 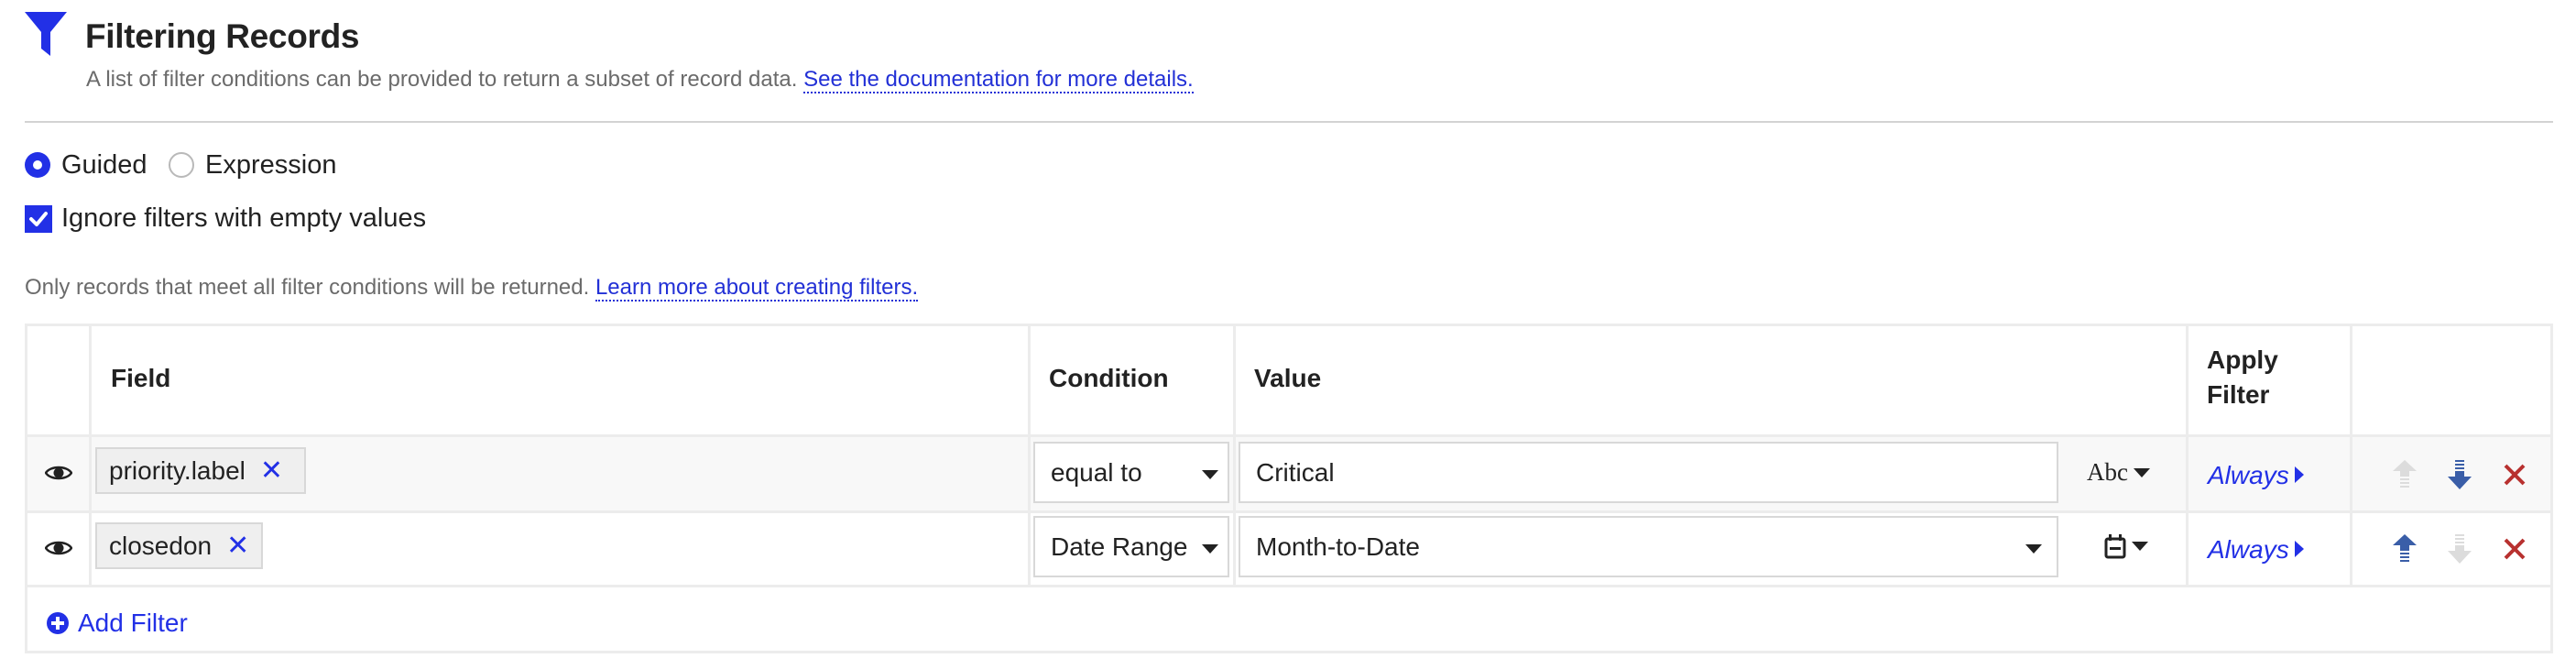 What do you see at coordinates (1109, 378) in the screenshot?
I see `column-header-condition: Condition` at bounding box center [1109, 378].